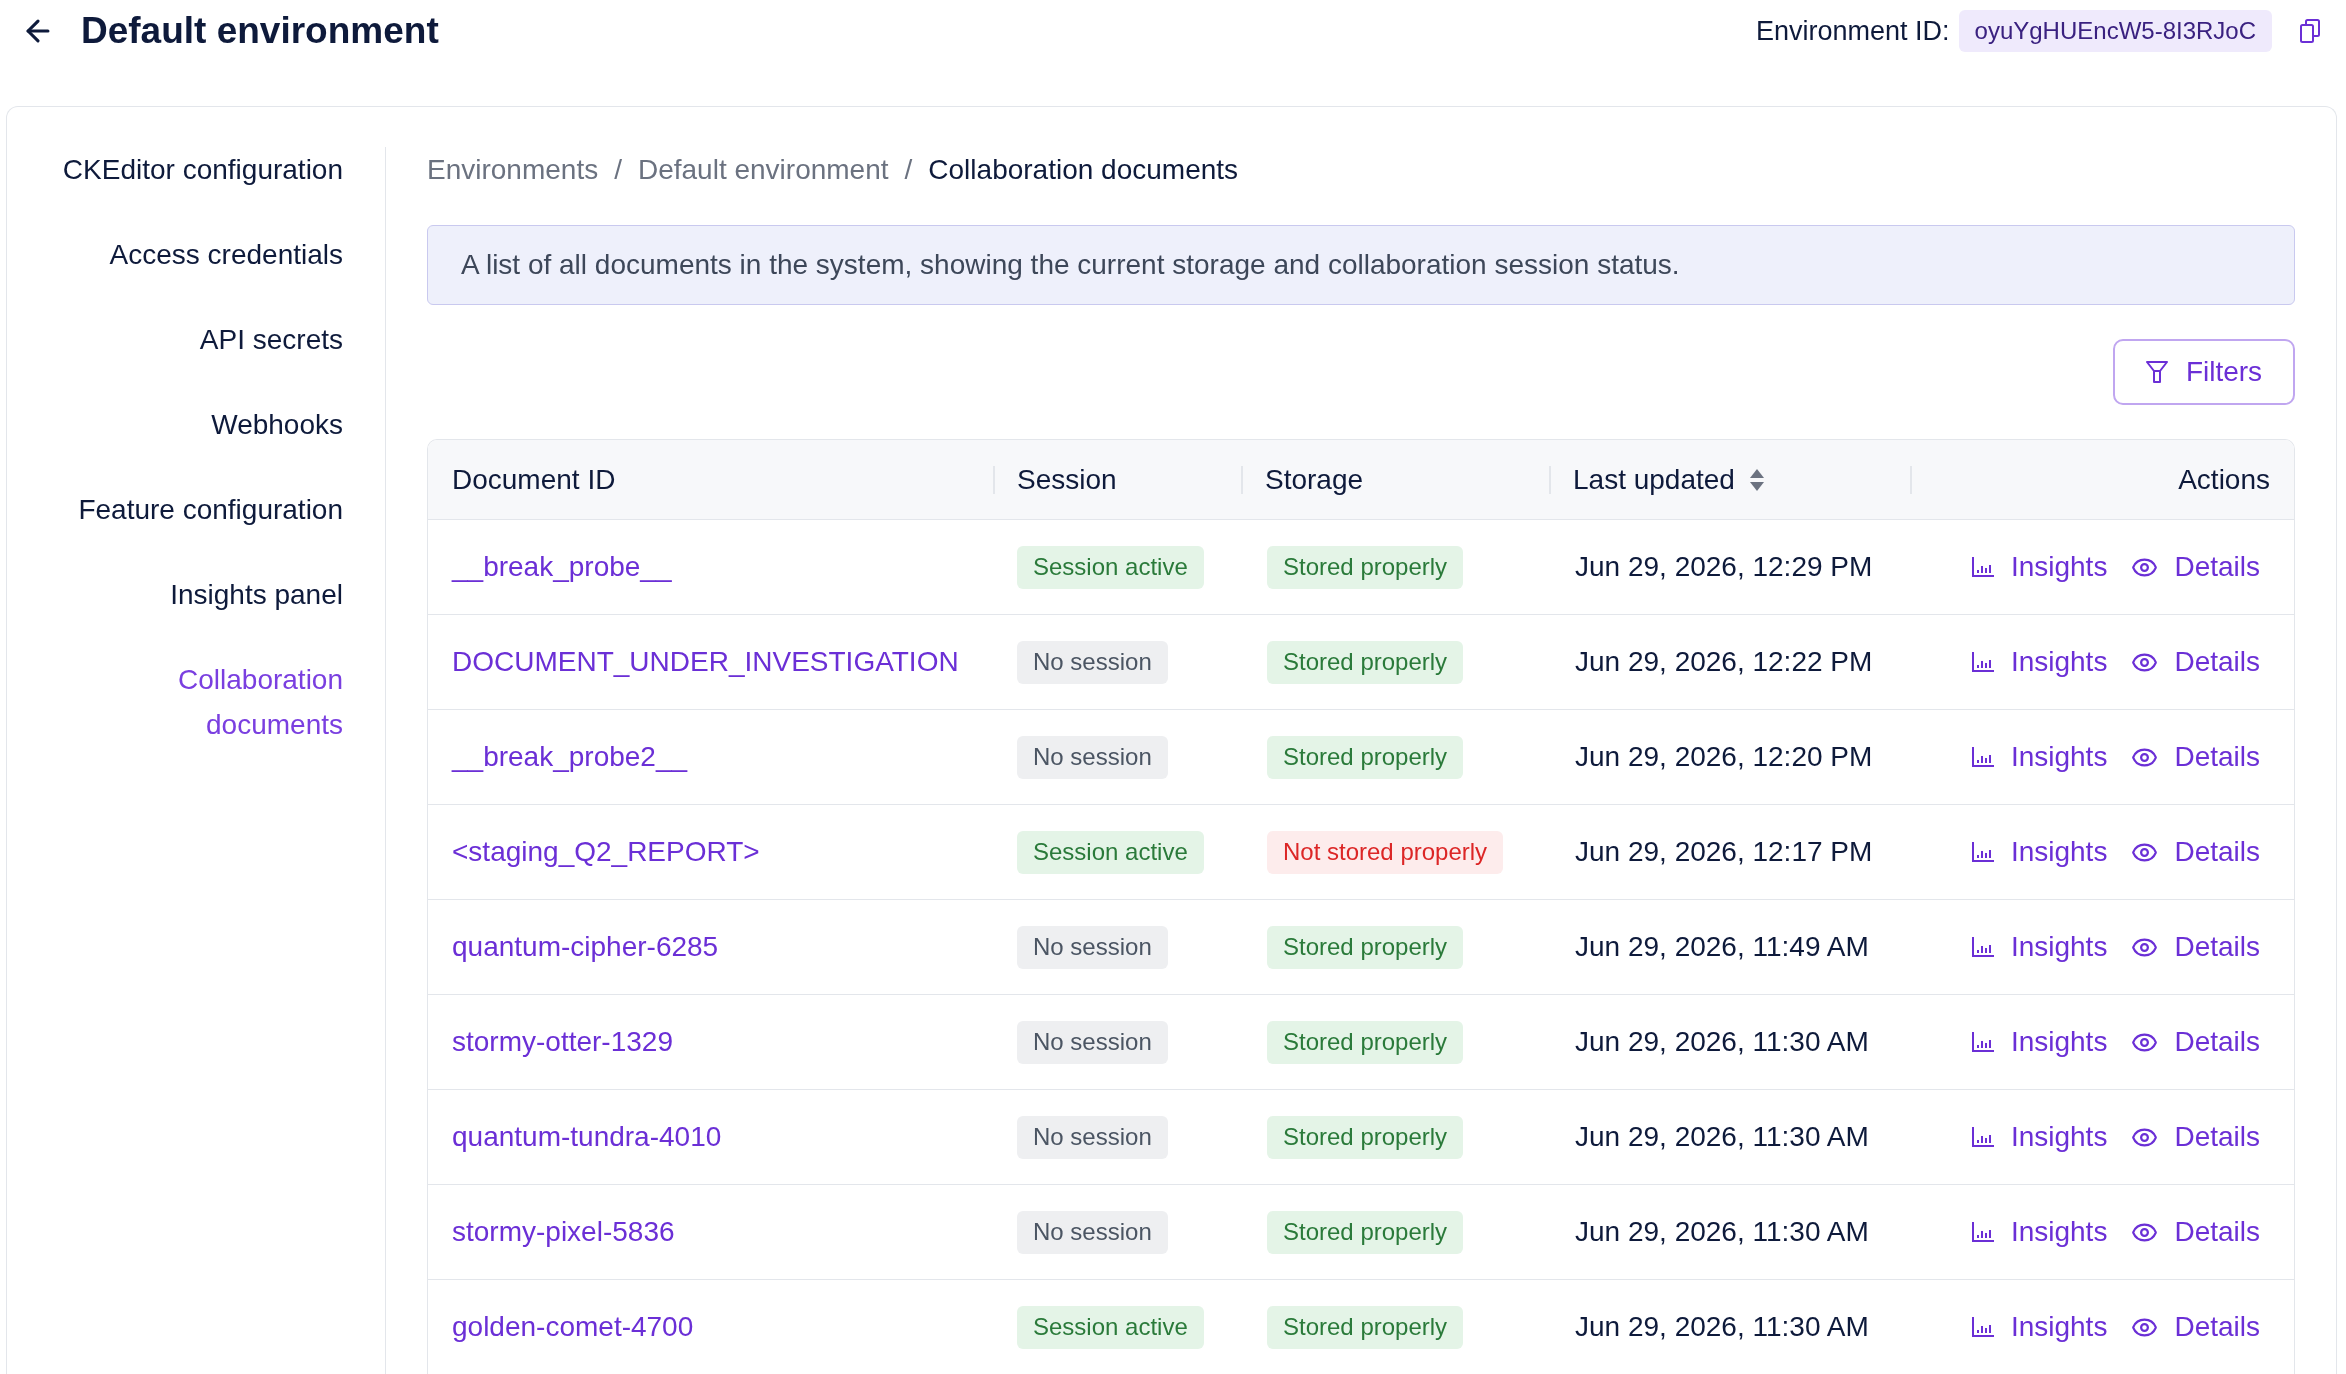 The image size is (2346, 1374). I want to click on breadcrumb-link: Collaboration documents, so click(1083, 169).